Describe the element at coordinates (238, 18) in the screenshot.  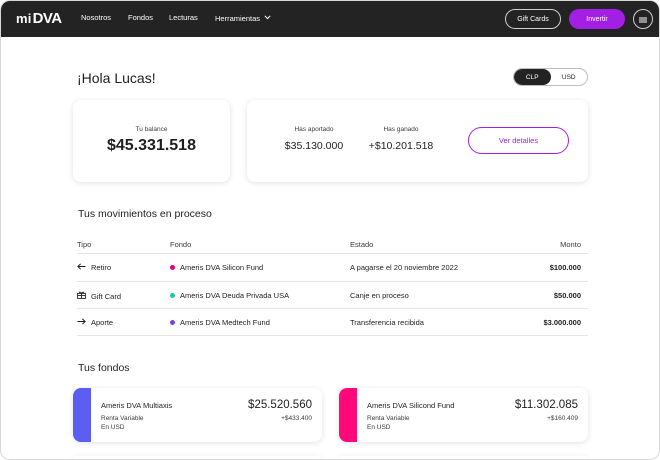
I see `nav-link-herramientas-label: Herramientas` at that location.